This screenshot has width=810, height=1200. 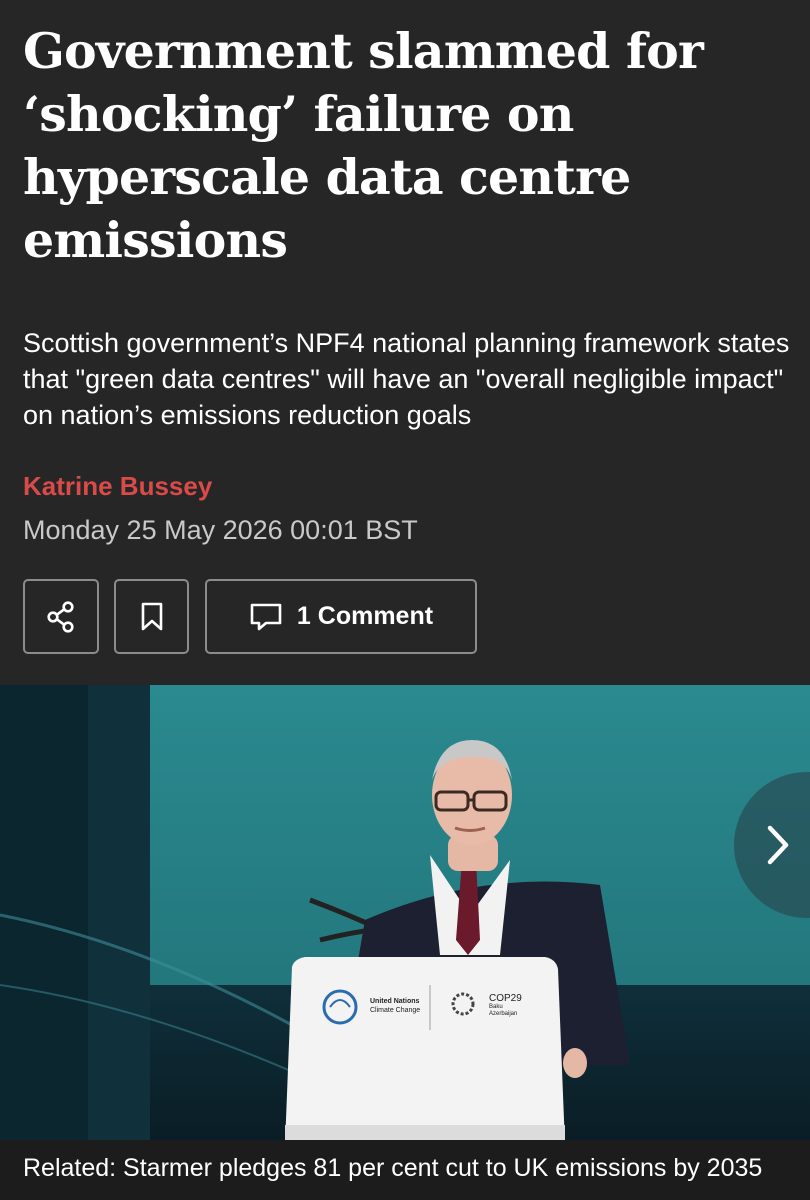 I want to click on bookmark-icon, so click(x=152, y=617).